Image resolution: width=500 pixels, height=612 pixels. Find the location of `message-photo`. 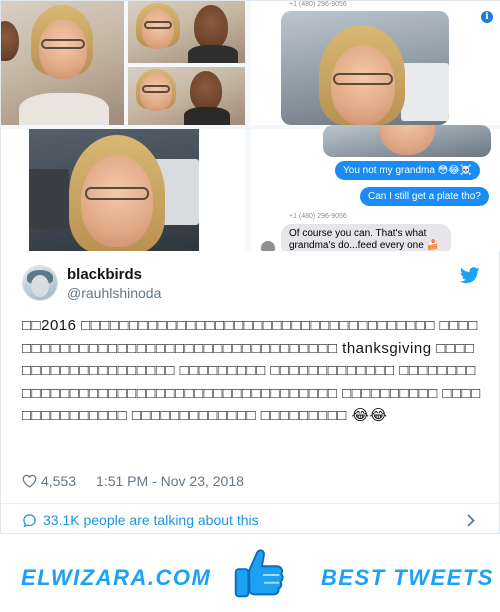

message-photo is located at coordinates (365, 68).